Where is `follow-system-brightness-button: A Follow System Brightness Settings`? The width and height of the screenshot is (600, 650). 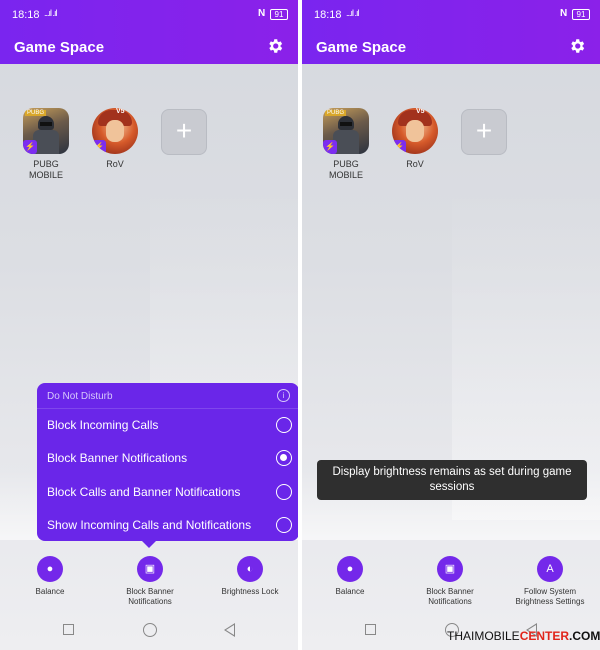 follow-system-brightness-button: A Follow System Brightness Settings is located at coordinates (550, 581).